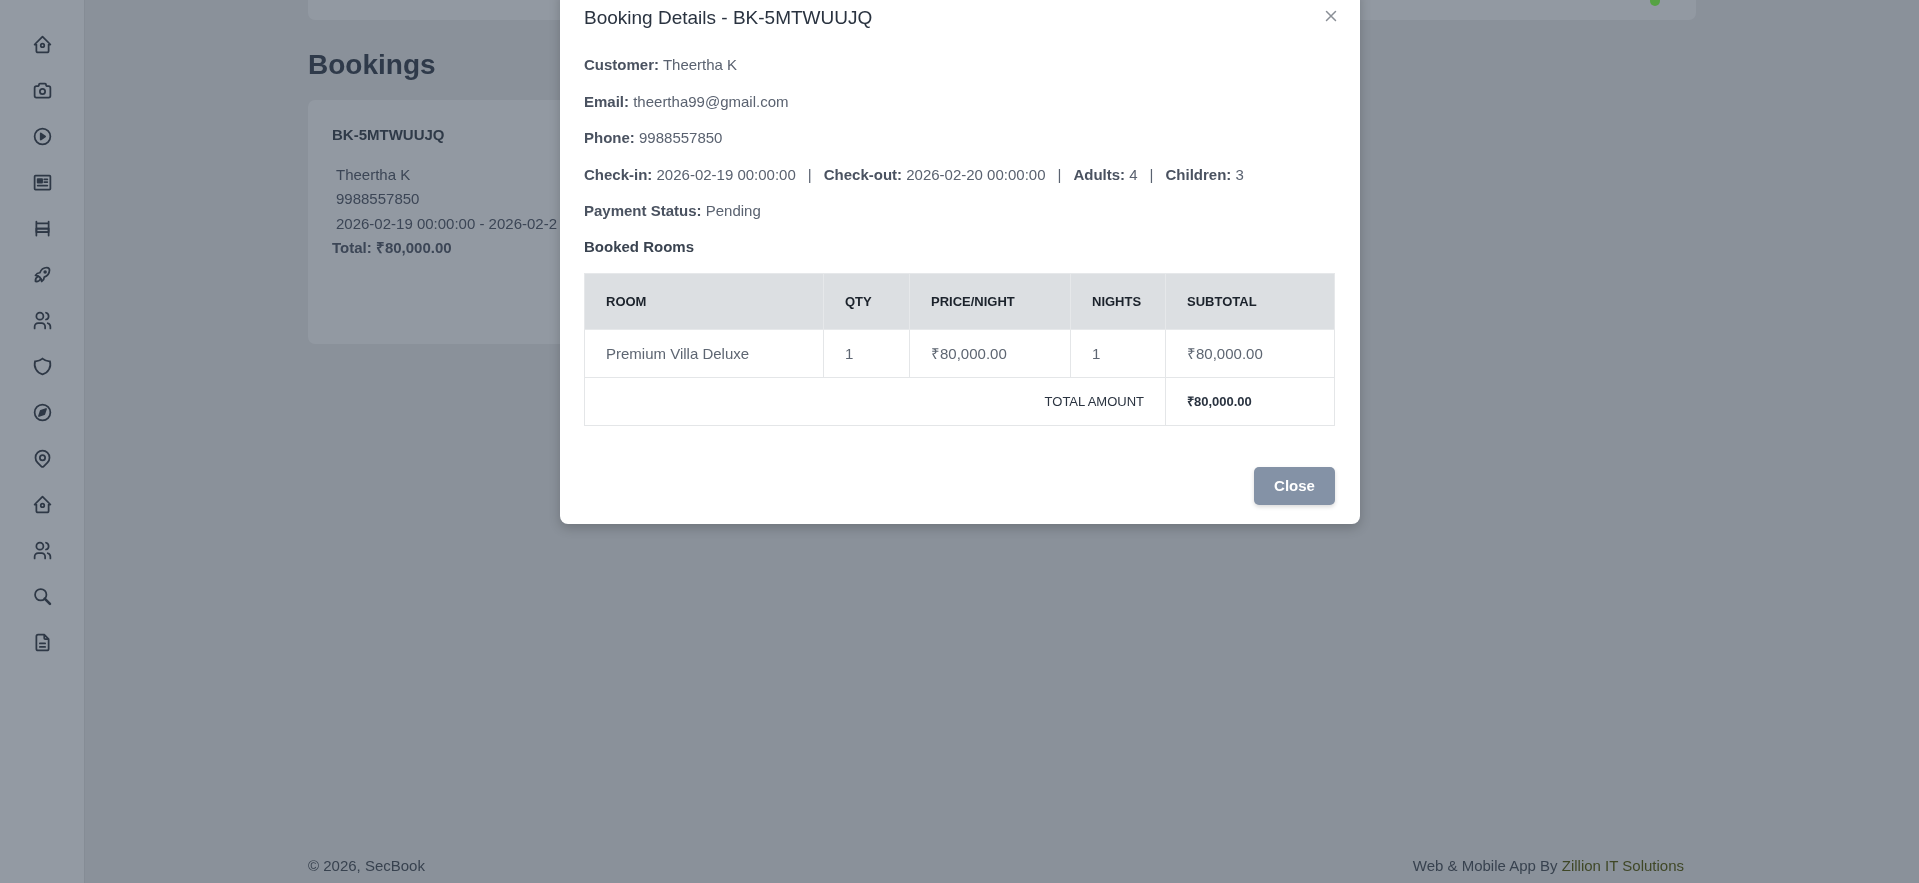  Describe the element at coordinates (661, 64) in the screenshot. I see `detail-text: Customer: Theertha K` at that location.